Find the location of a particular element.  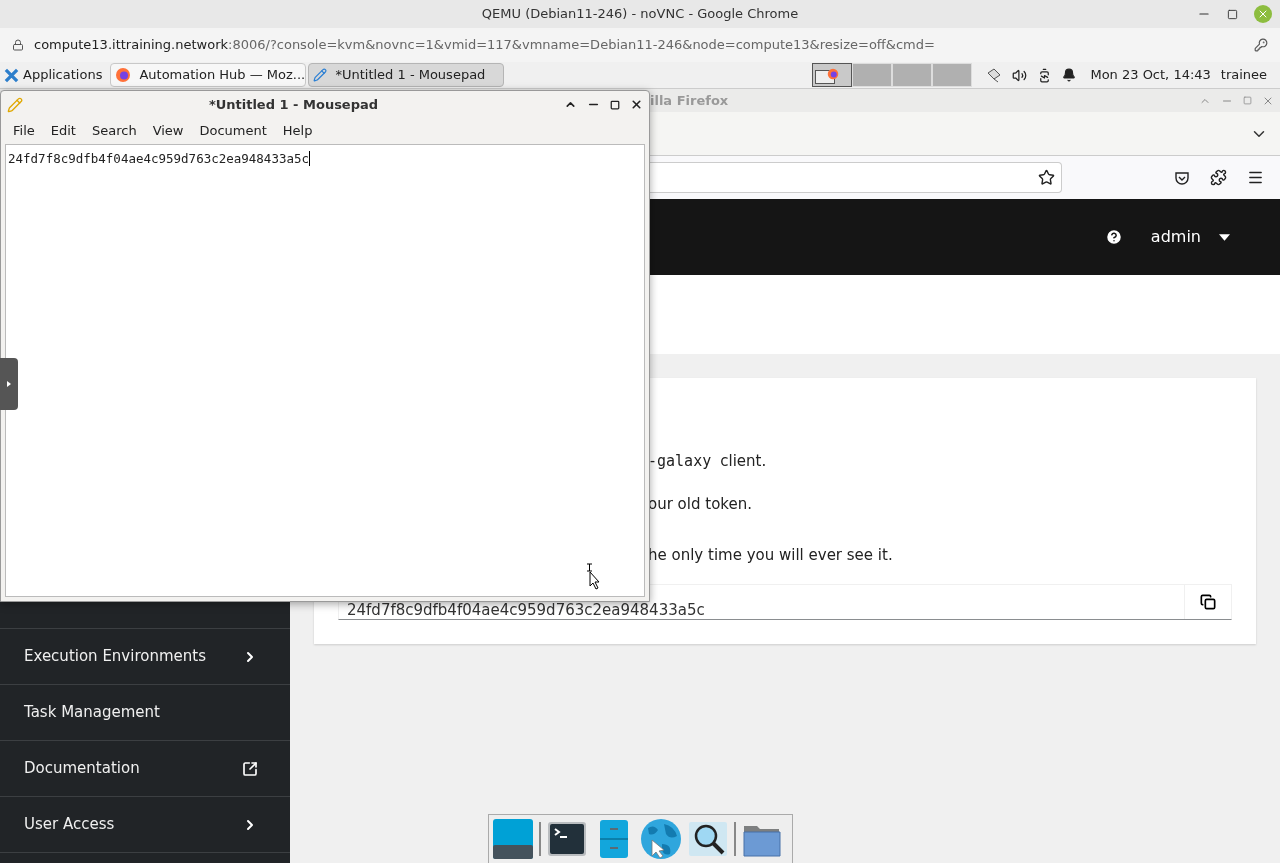

editor-text: 24fd7f8c9dfb4f04ae4c959d763c2ea948433a5c is located at coordinates (159, 158).